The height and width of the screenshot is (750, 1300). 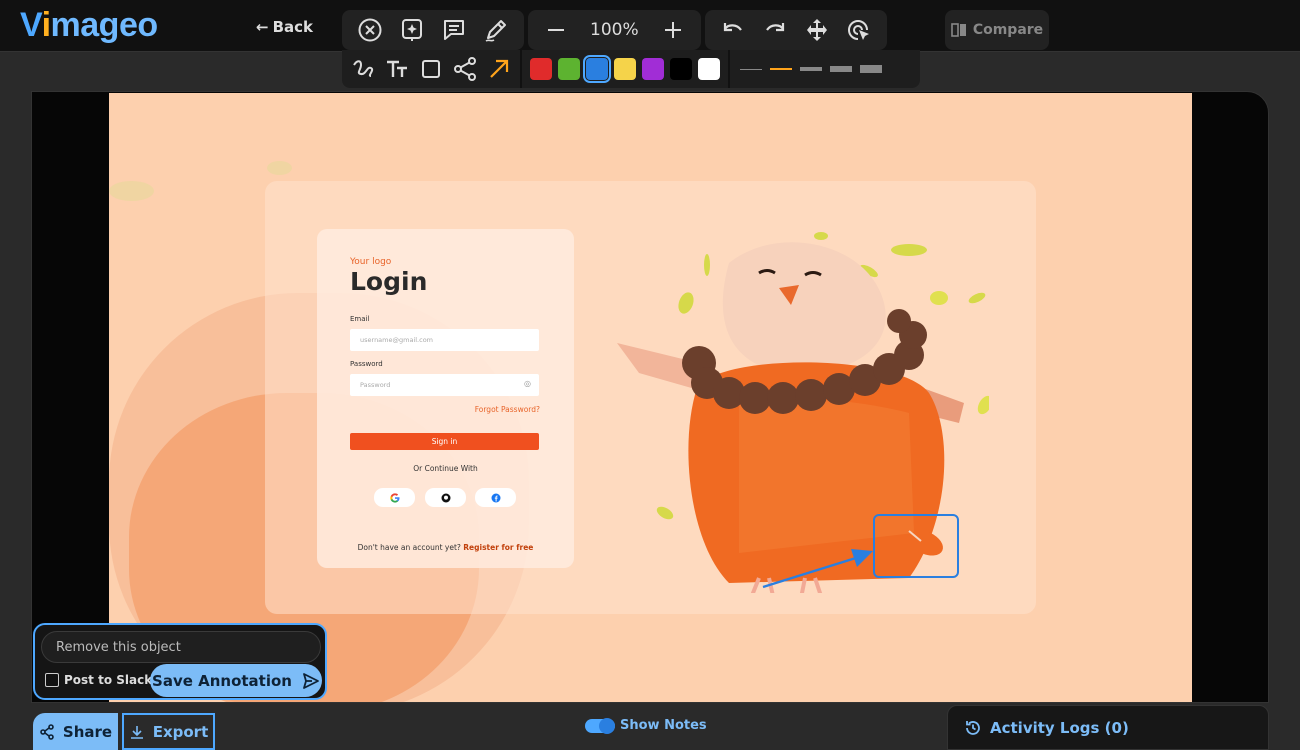 I want to click on signin-button: Sign in, so click(x=444, y=441).